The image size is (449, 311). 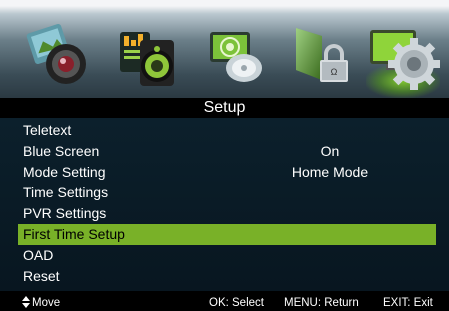 I want to click on footer-hint-bar: Move OK: Select MENU: Return EXIT: Exit, so click(x=224, y=301).